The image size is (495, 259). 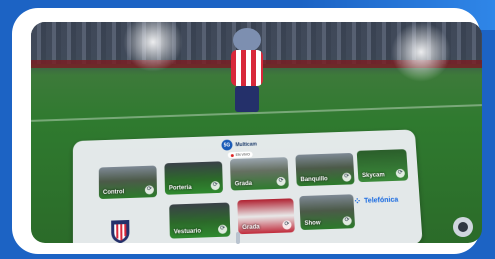 I want to click on live-badge: EN VIVO, so click(x=240, y=155).